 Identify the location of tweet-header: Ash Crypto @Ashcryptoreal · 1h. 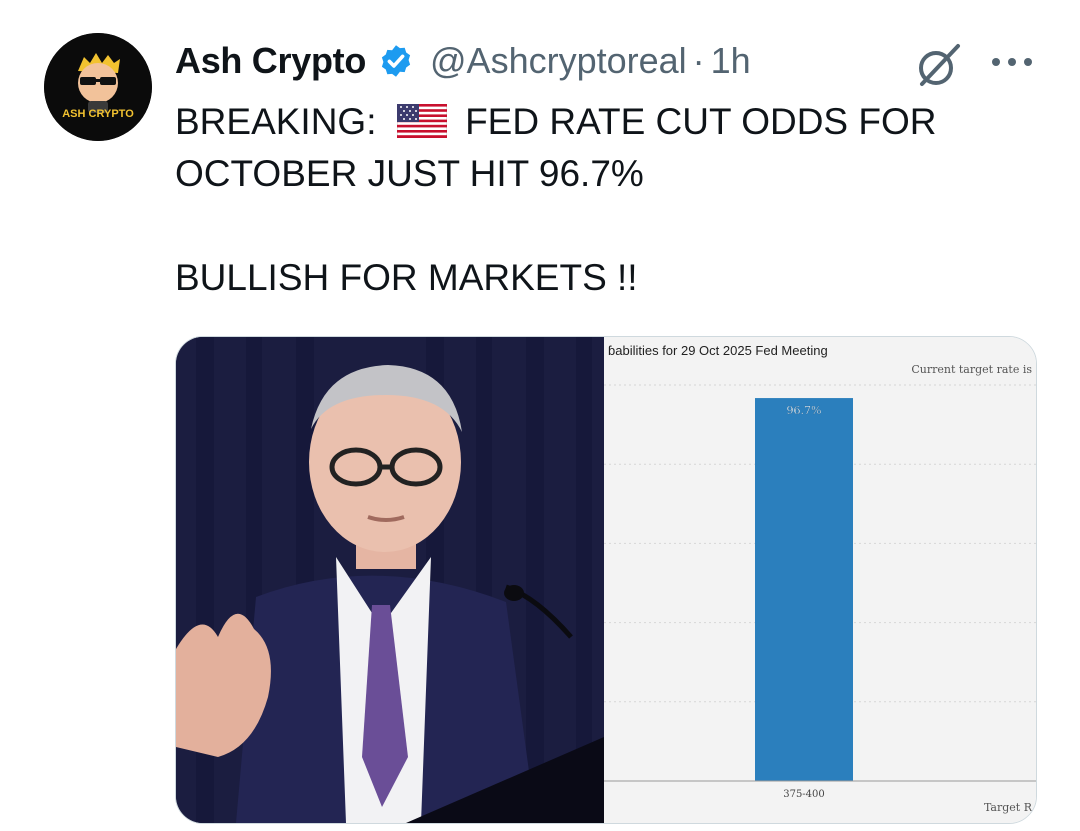
(463, 61).